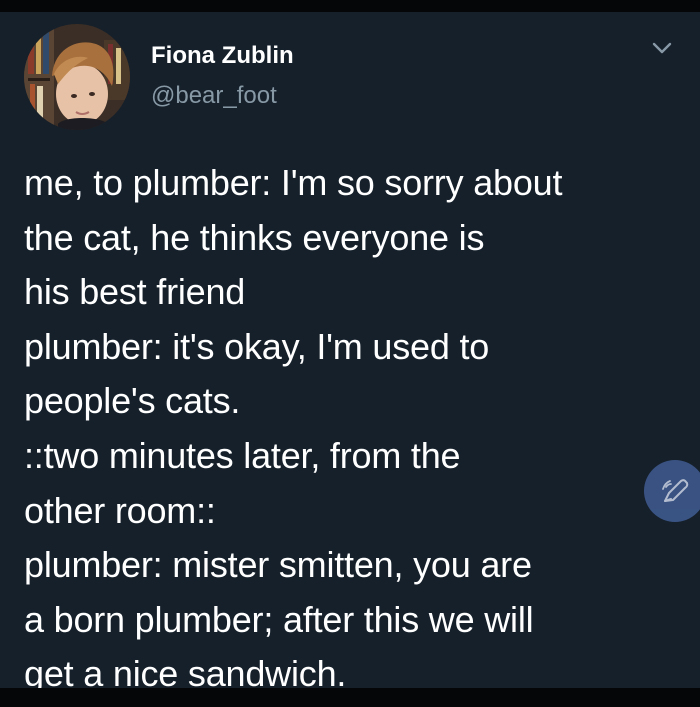 The width and height of the screenshot is (700, 707). I want to click on tweet-text-line: plumber: mister smitten, you are, so click(278, 565).